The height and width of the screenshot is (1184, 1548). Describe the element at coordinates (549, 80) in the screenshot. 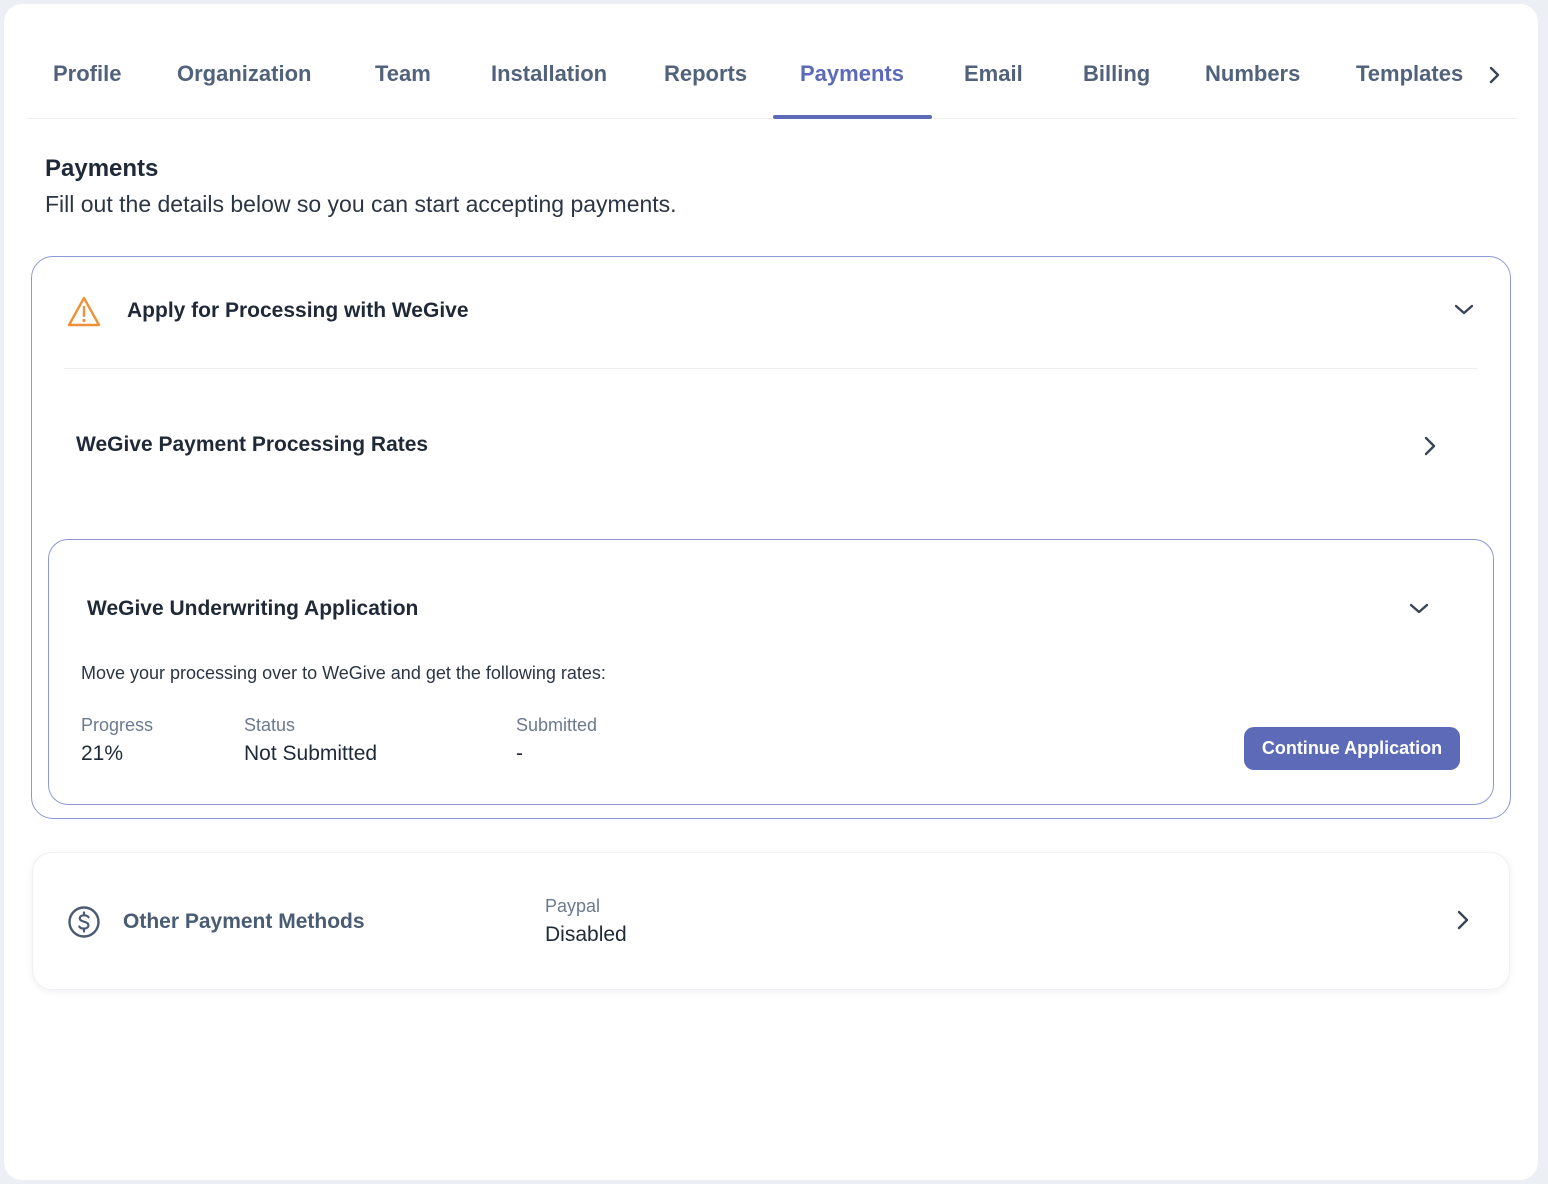

I see `tab-installation: Installation` at that location.